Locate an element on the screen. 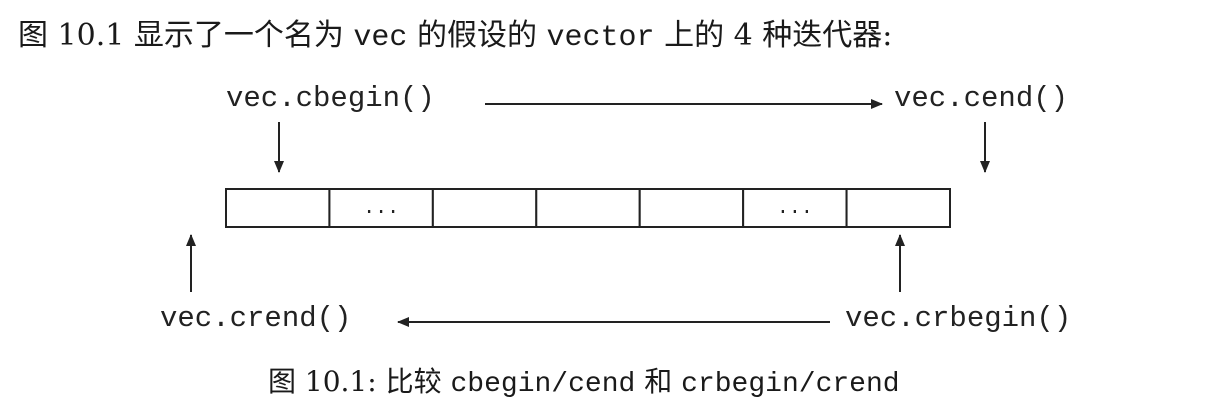  caption-pair2: crbegin/crend is located at coordinates (790, 384).